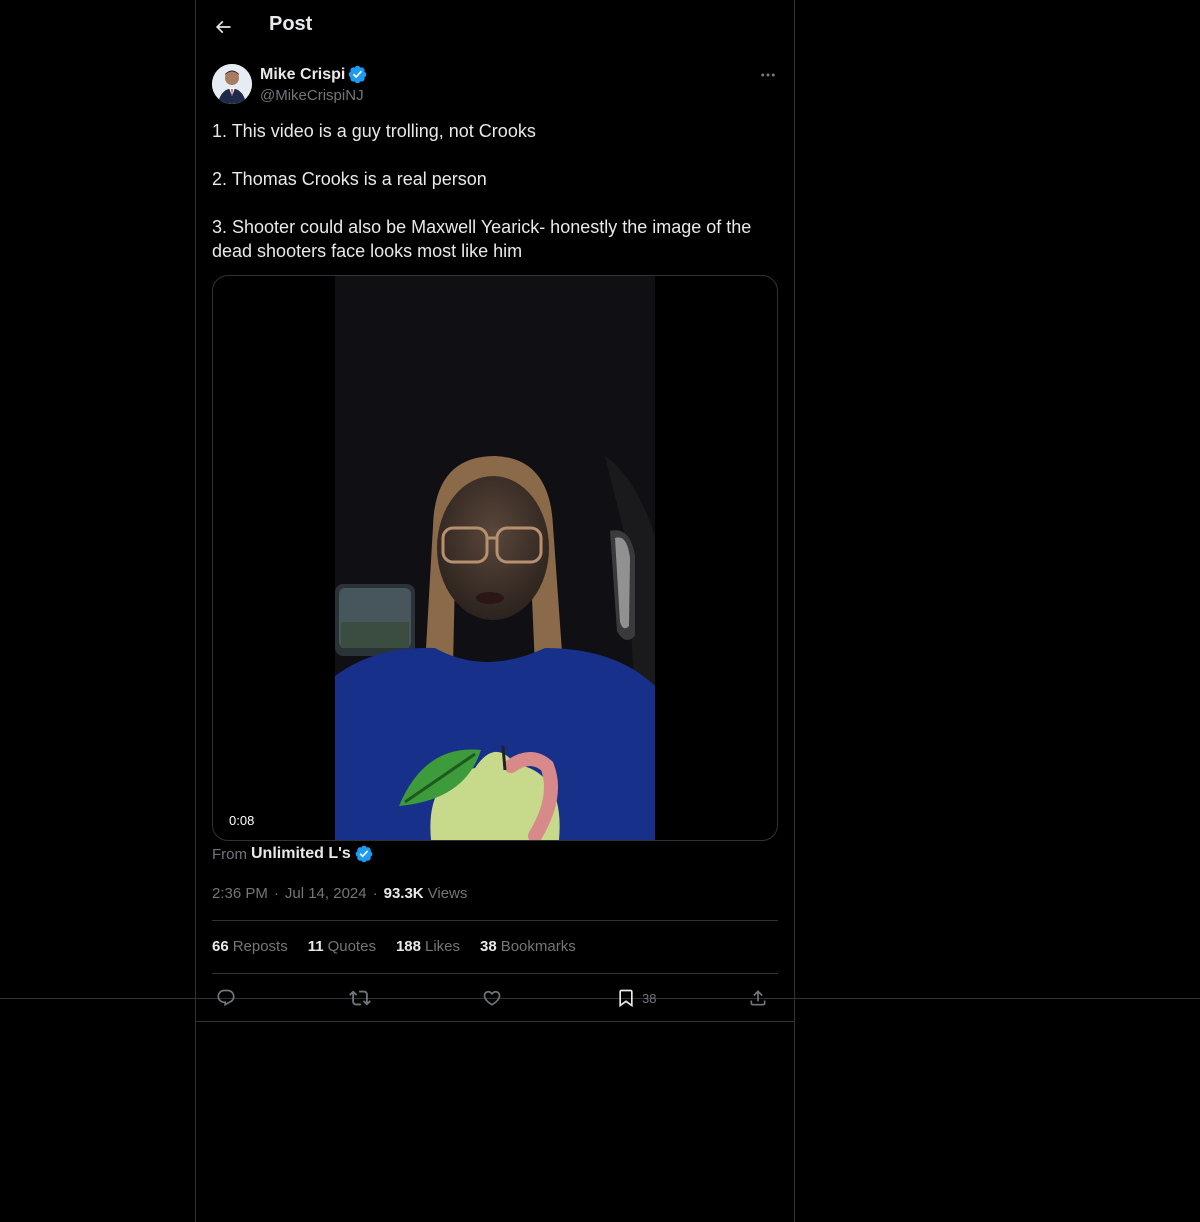  Describe the element at coordinates (302, 75) in the screenshot. I see `author-name: Mike Crispi` at that location.